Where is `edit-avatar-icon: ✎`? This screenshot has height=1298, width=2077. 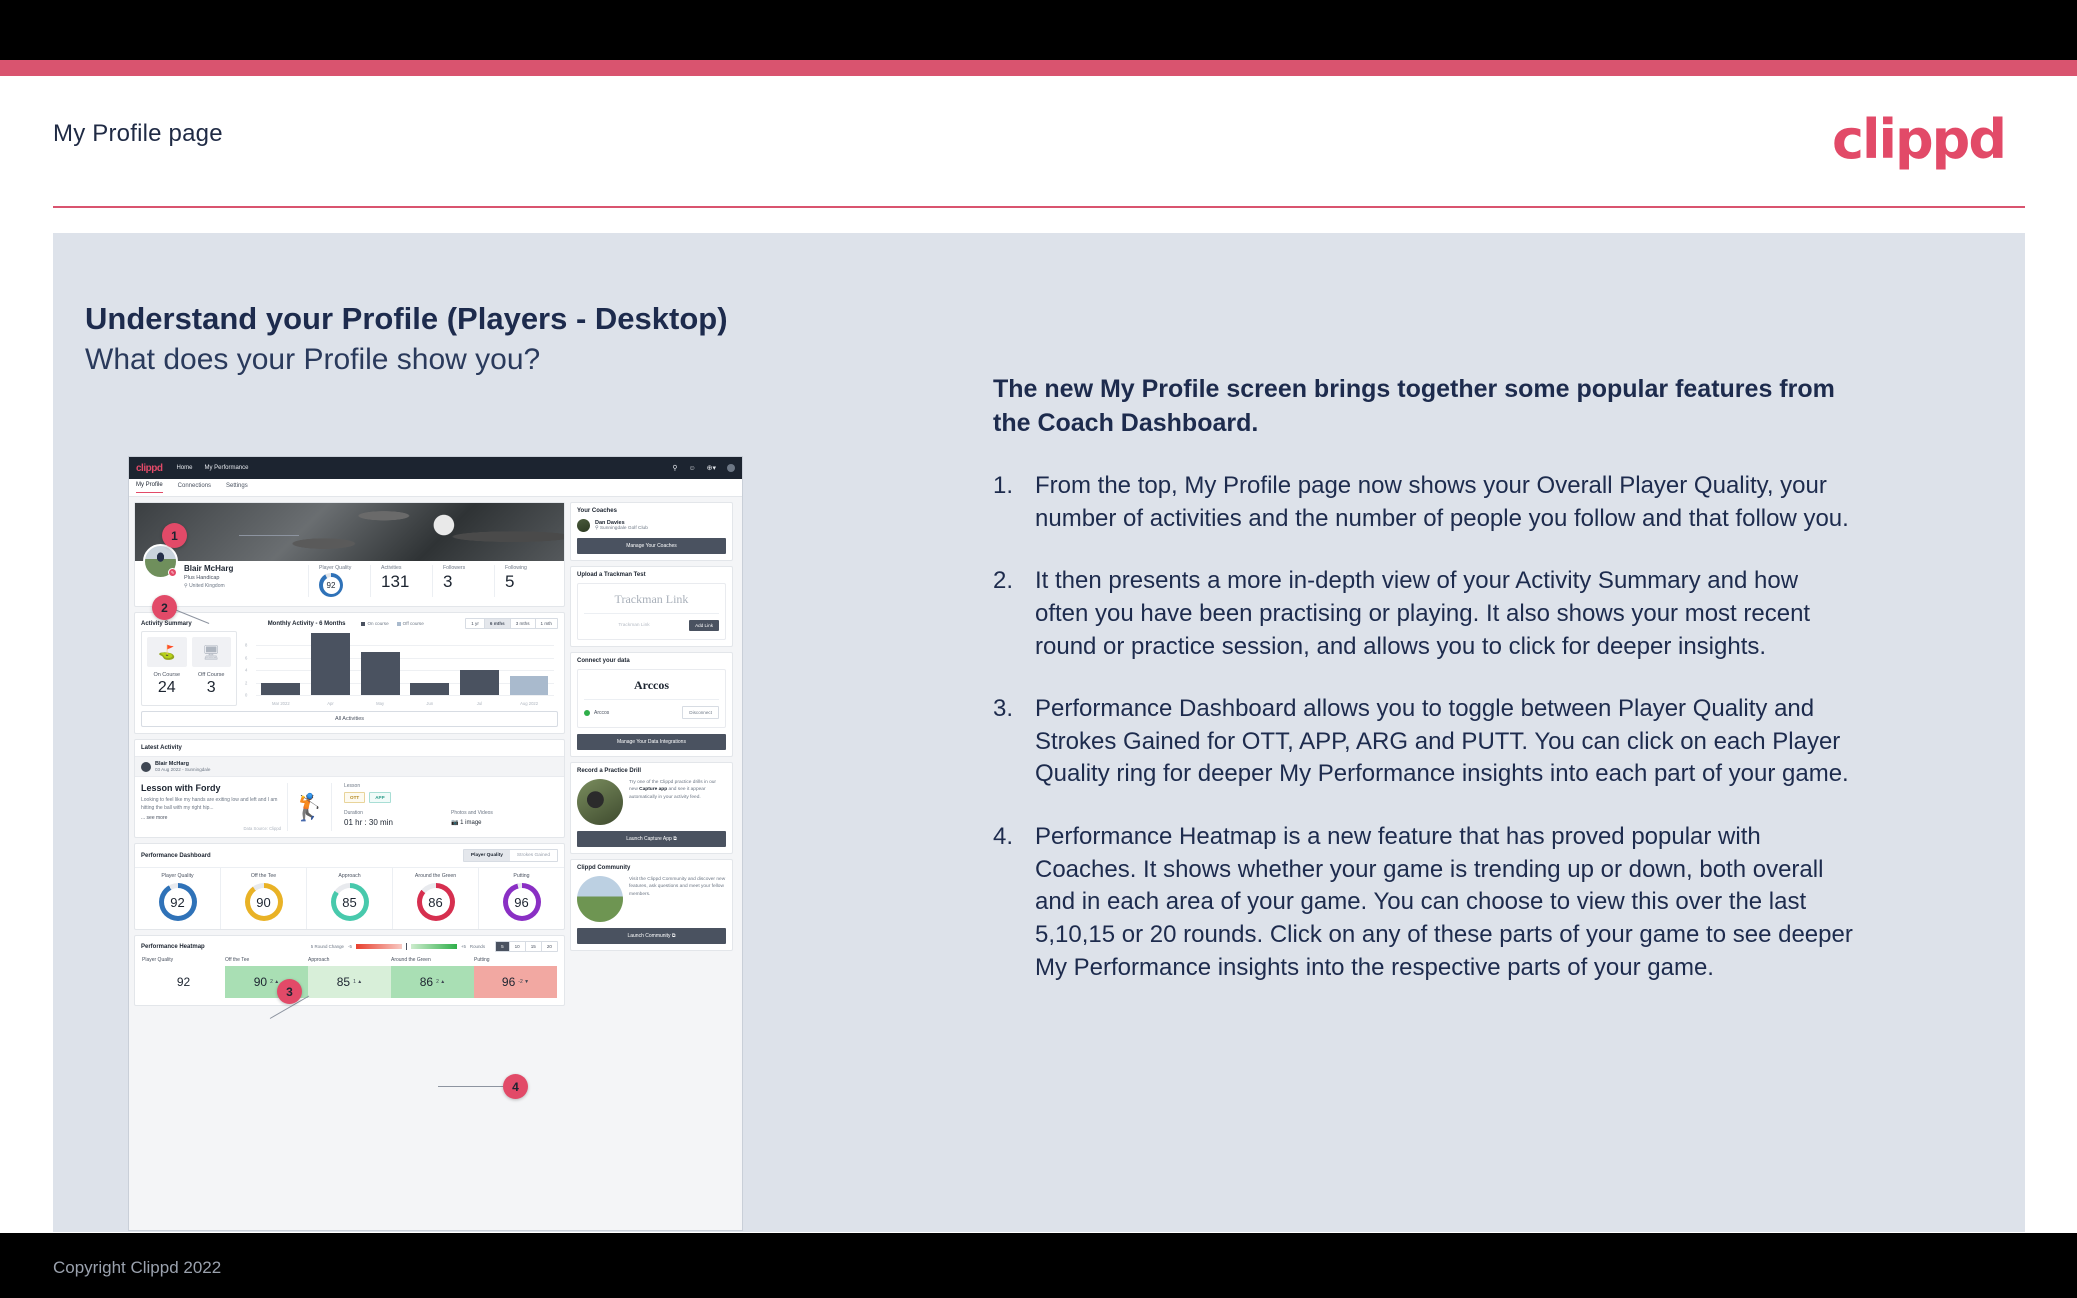 edit-avatar-icon: ✎ is located at coordinates (172, 572).